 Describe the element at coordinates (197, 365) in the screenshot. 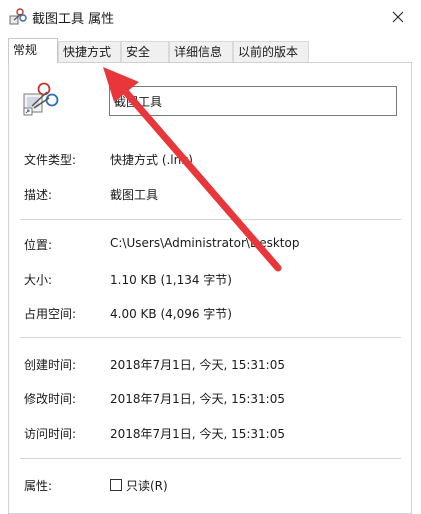

I see `created-value: 2018年7月1日, 今天, 15:31:05` at that location.